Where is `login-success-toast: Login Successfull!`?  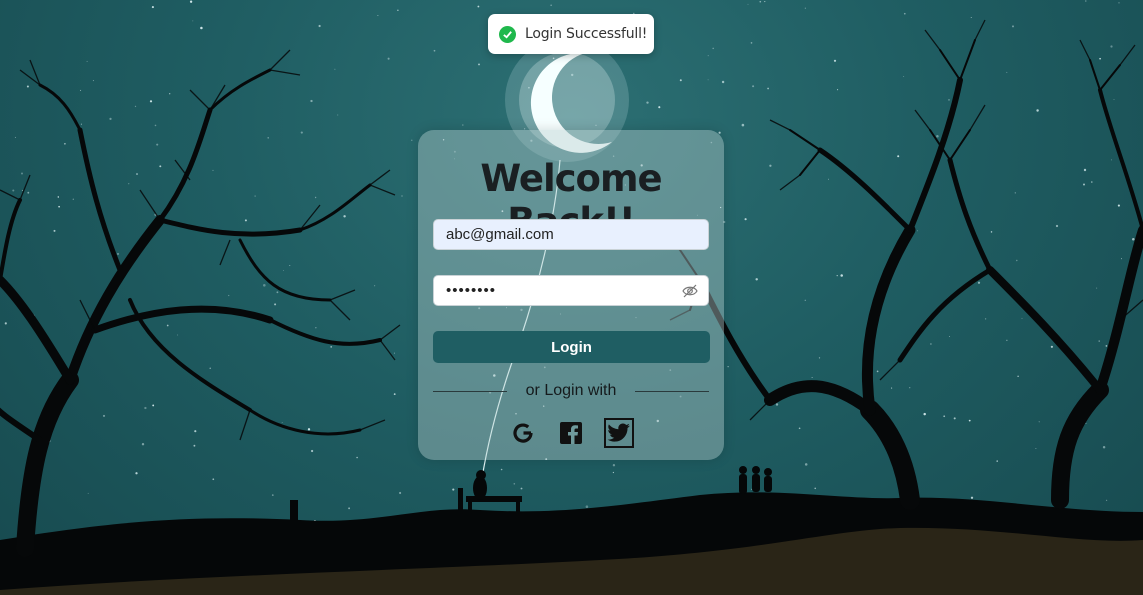
login-success-toast: Login Successfull! is located at coordinates (571, 34).